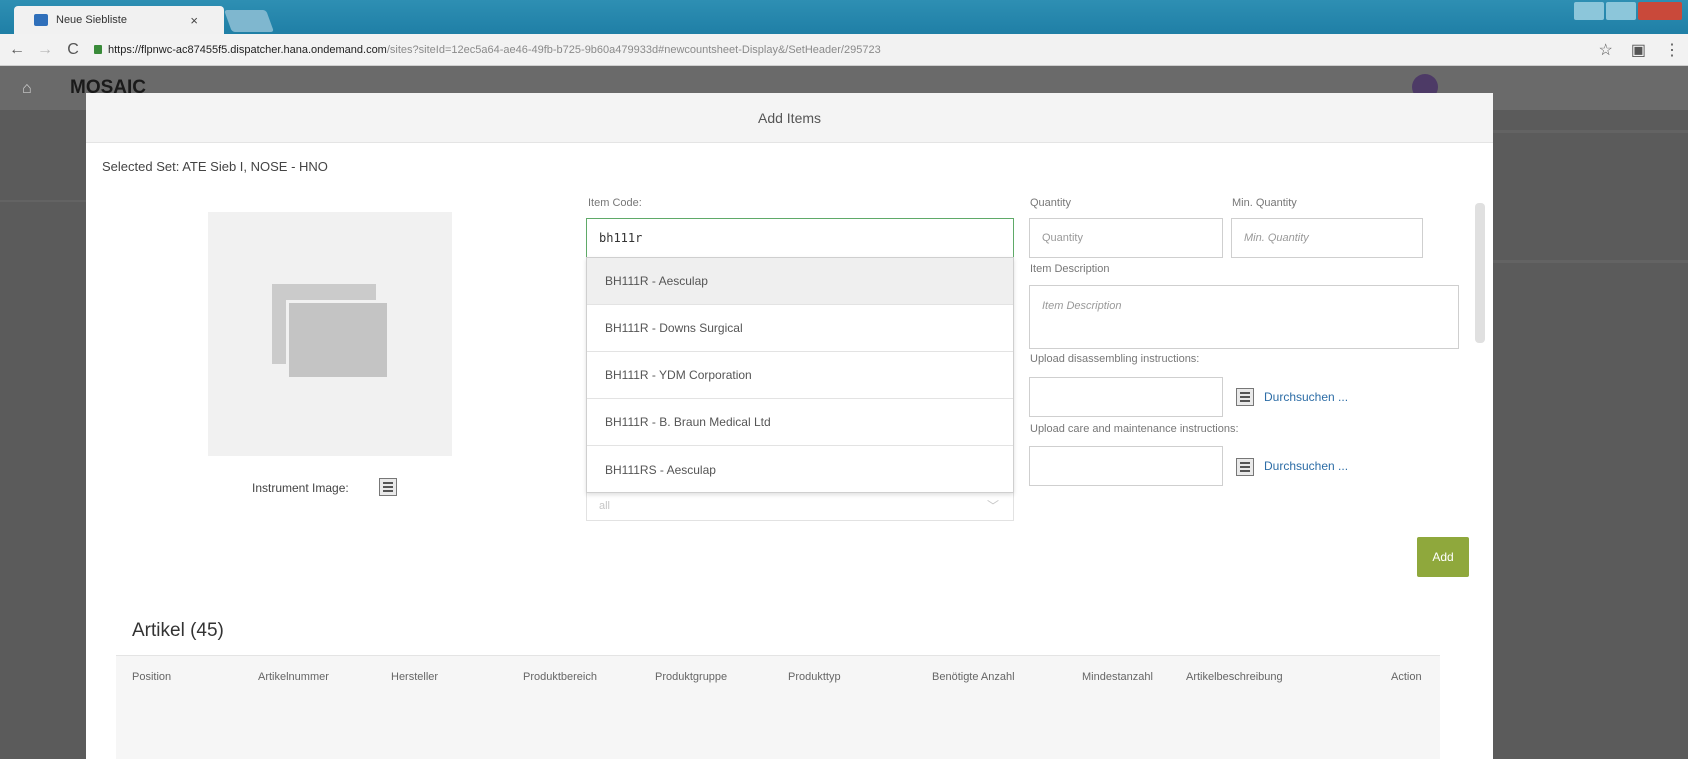  Describe the element at coordinates (814, 677) in the screenshot. I see `column-header: Produkttyp` at that location.